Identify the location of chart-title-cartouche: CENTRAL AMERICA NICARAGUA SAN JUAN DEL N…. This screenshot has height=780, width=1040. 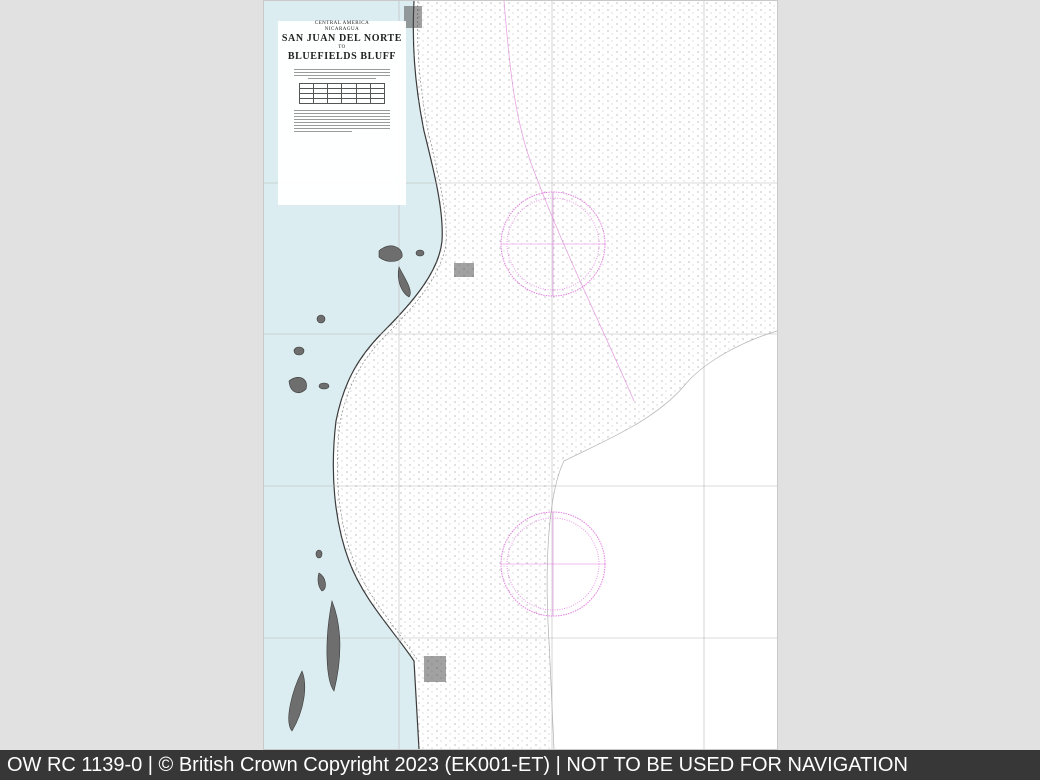
(342, 113).